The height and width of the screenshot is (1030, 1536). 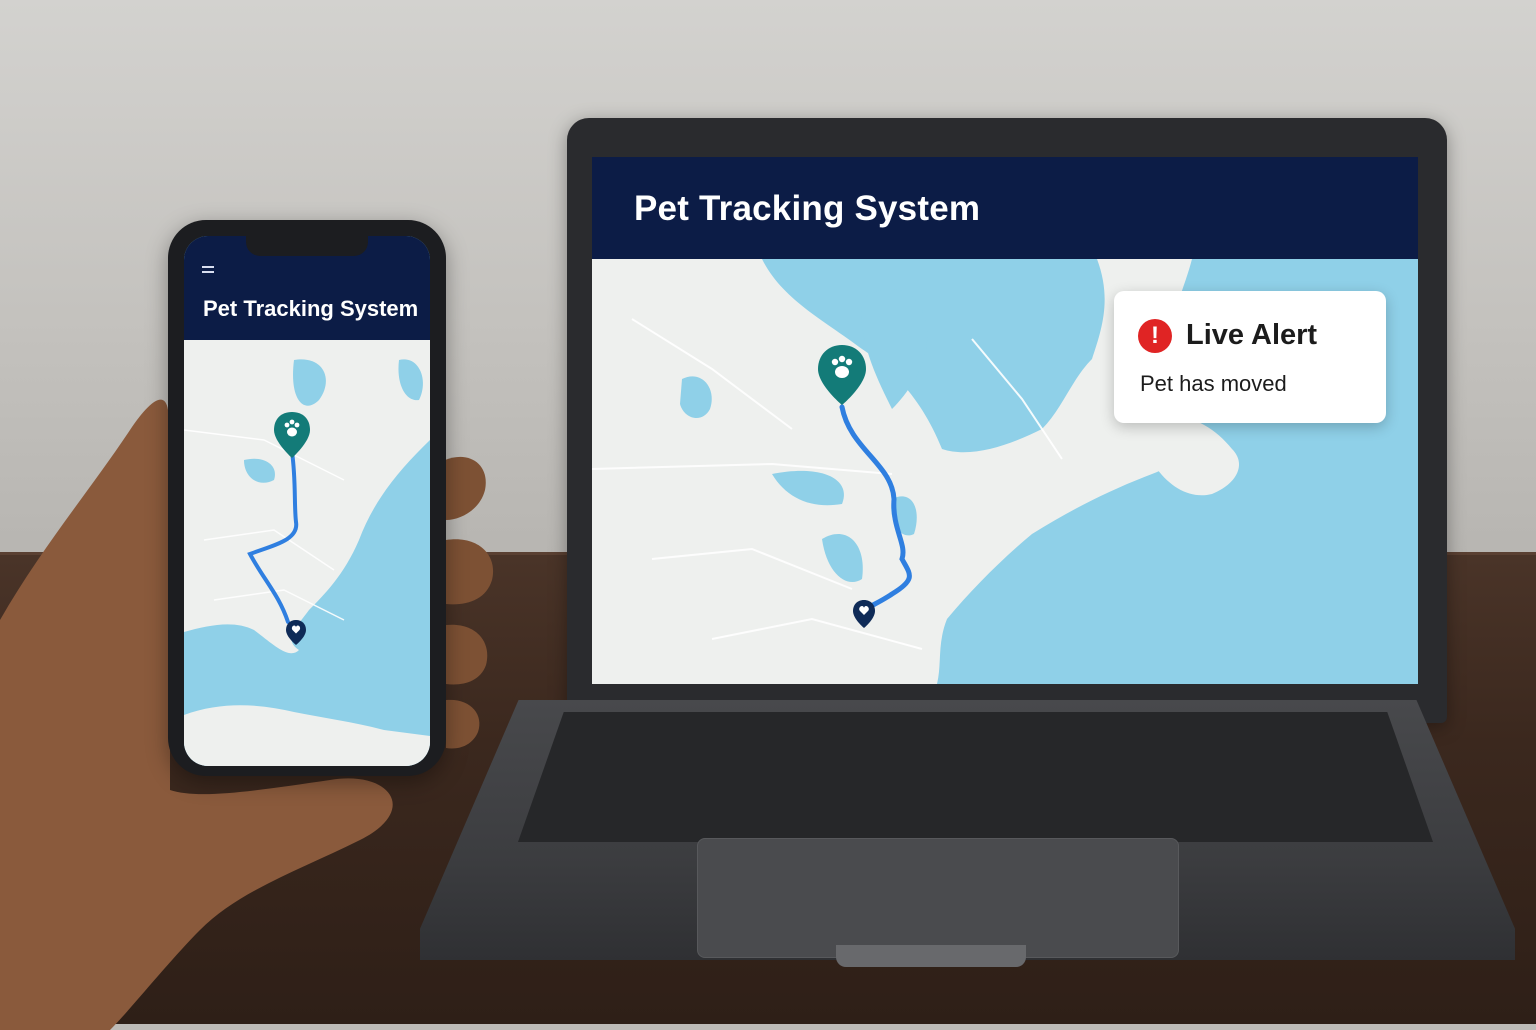 I want to click on phone-screen: Pet Tracking System, so click(x=307, y=501).